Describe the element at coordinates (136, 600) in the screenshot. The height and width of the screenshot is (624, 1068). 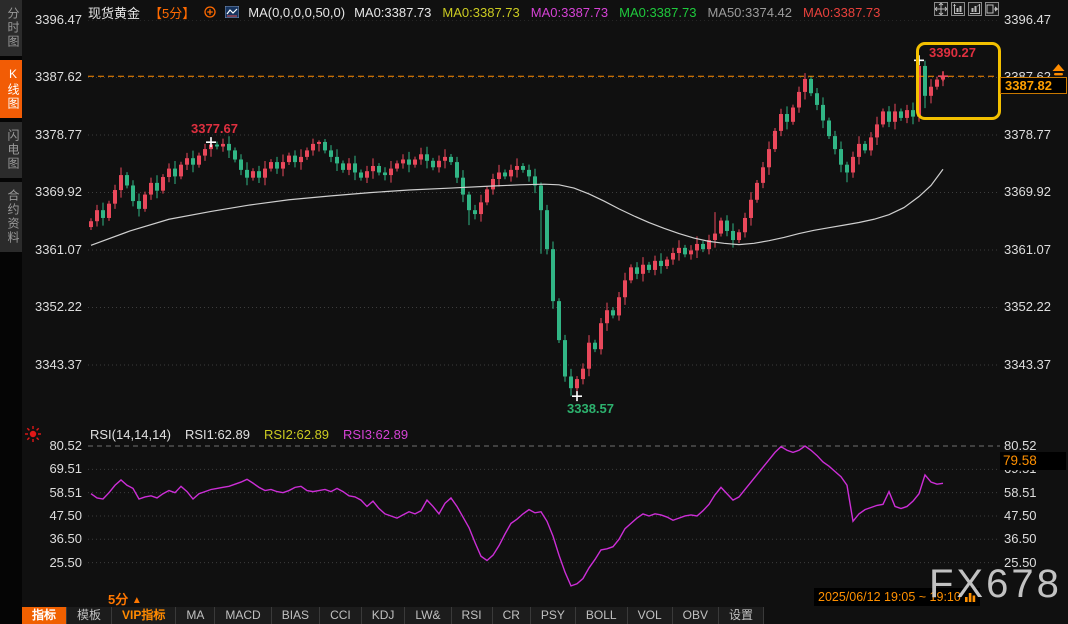
I see `triangle-up-icon: ▲` at that location.